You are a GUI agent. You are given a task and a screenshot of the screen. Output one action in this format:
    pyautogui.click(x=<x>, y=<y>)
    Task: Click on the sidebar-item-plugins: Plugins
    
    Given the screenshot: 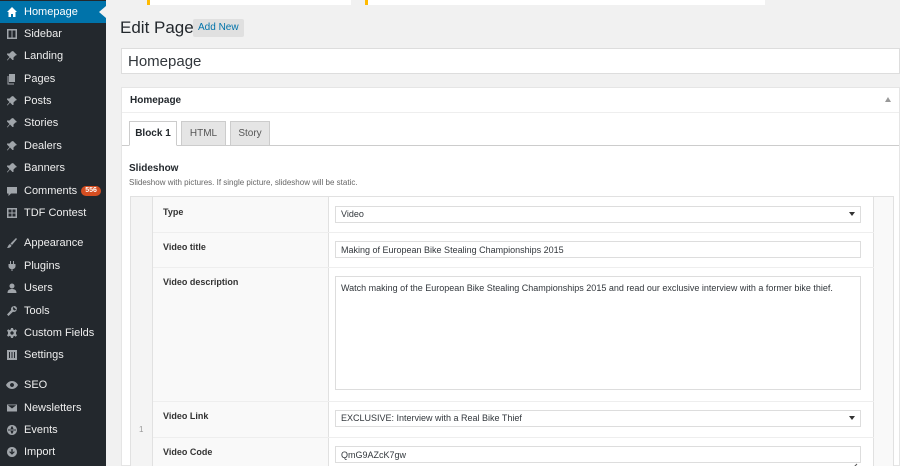 What is the action you would take?
    pyautogui.click(x=53, y=266)
    